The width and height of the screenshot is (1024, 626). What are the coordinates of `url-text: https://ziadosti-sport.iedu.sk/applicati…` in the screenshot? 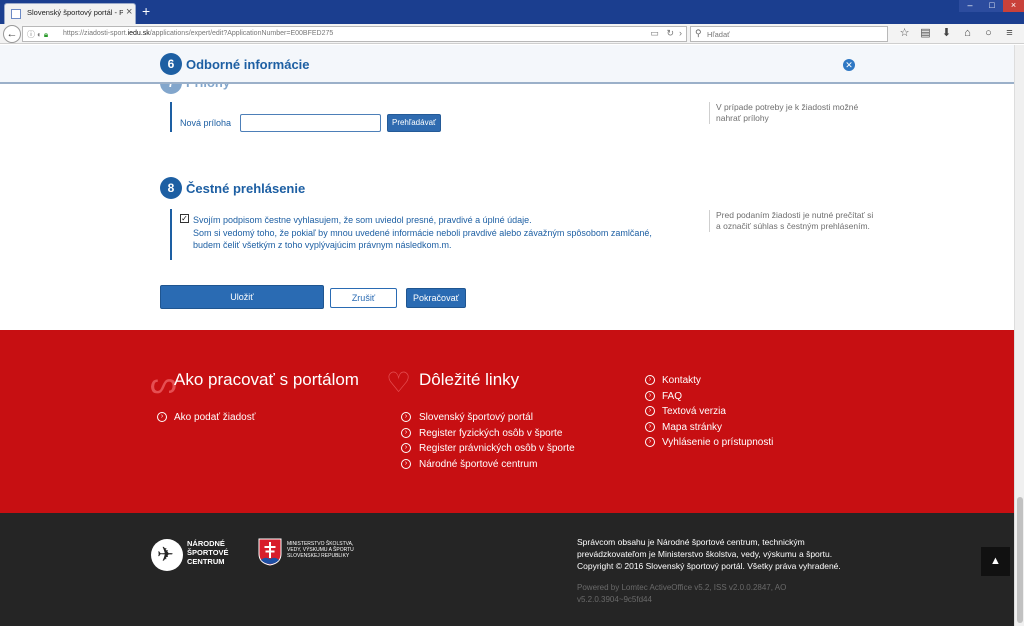 It's located at (198, 33).